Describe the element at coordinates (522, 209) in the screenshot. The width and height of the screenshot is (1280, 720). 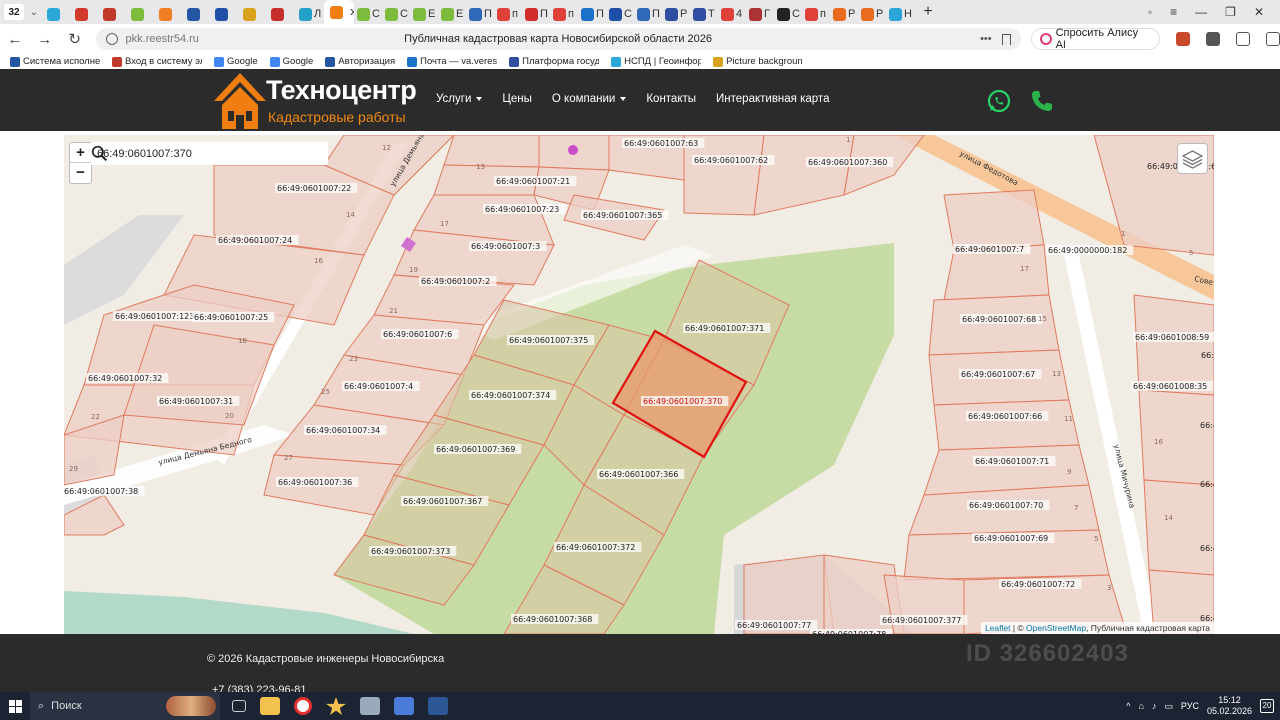
I see `parcel-label: 66:49:0601007:23` at that location.